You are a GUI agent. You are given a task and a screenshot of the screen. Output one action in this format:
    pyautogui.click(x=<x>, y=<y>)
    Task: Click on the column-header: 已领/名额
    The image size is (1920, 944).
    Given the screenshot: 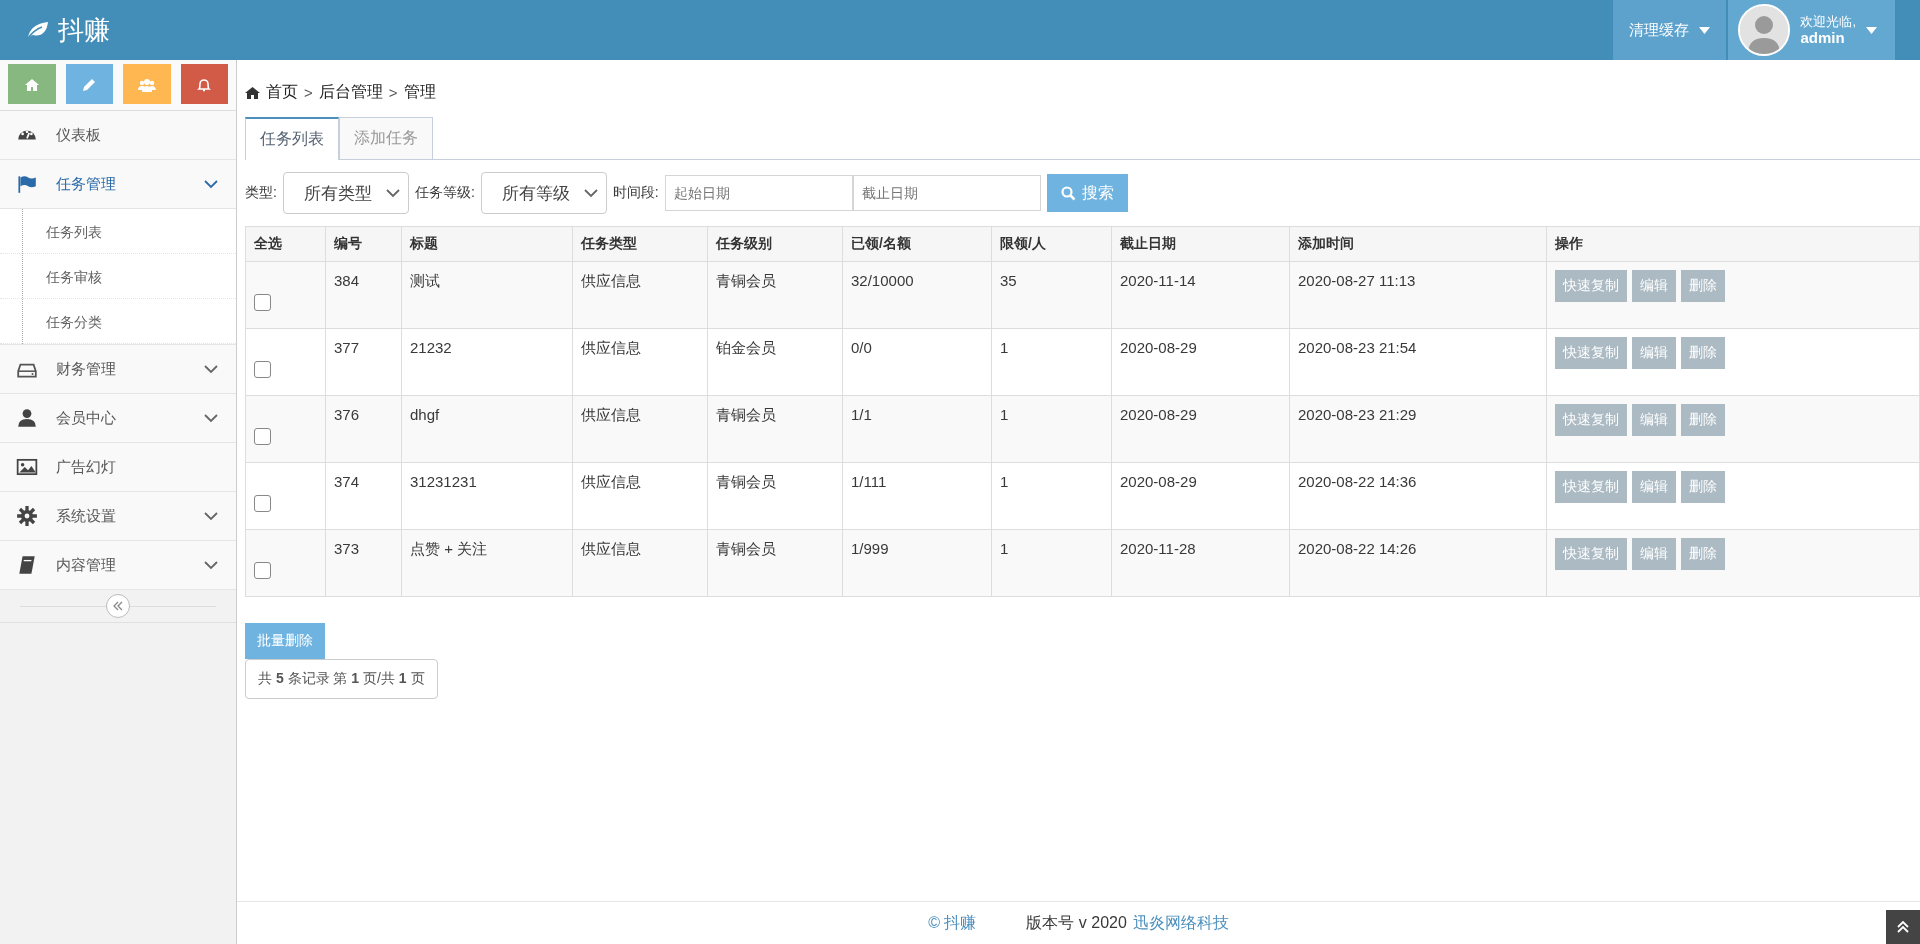 What is the action you would take?
    pyautogui.click(x=917, y=244)
    